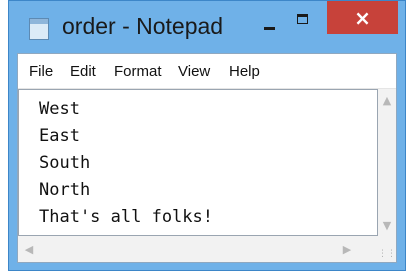 The image size is (416, 275). What do you see at coordinates (347, 249) in the screenshot?
I see `chevron-right-icon: ▶` at bounding box center [347, 249].